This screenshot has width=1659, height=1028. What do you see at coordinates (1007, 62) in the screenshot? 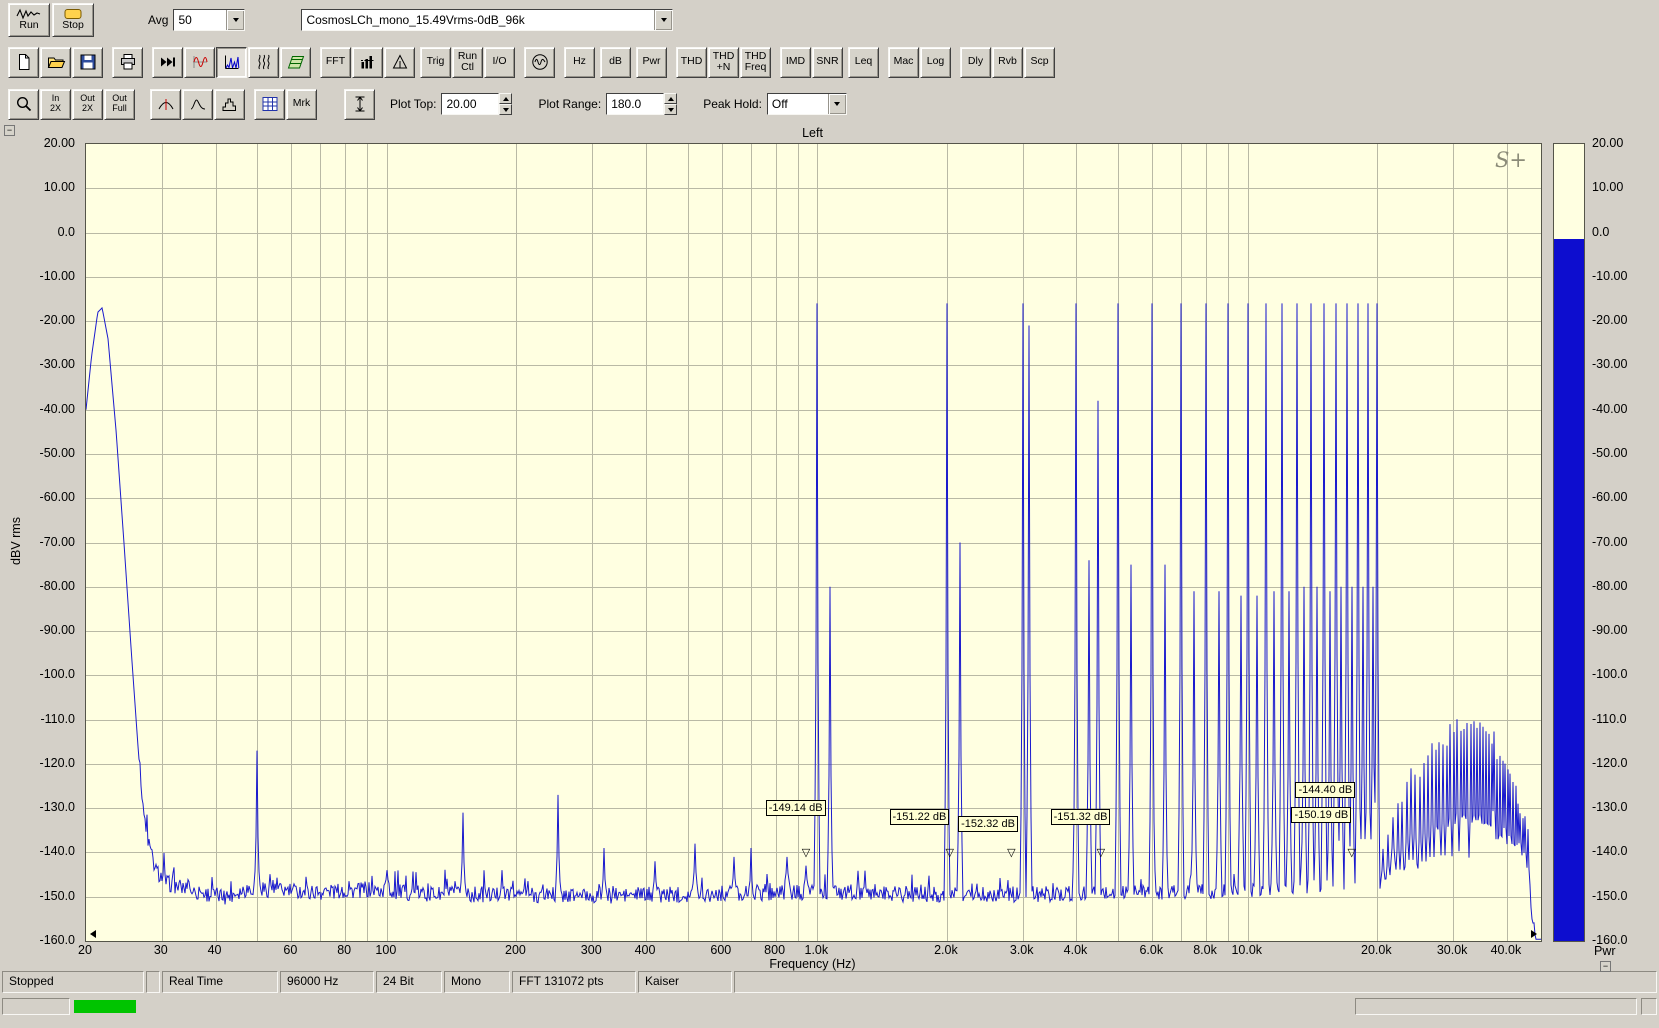
I see `reverb-button: Rvb` at bounding box center [1007, 62].